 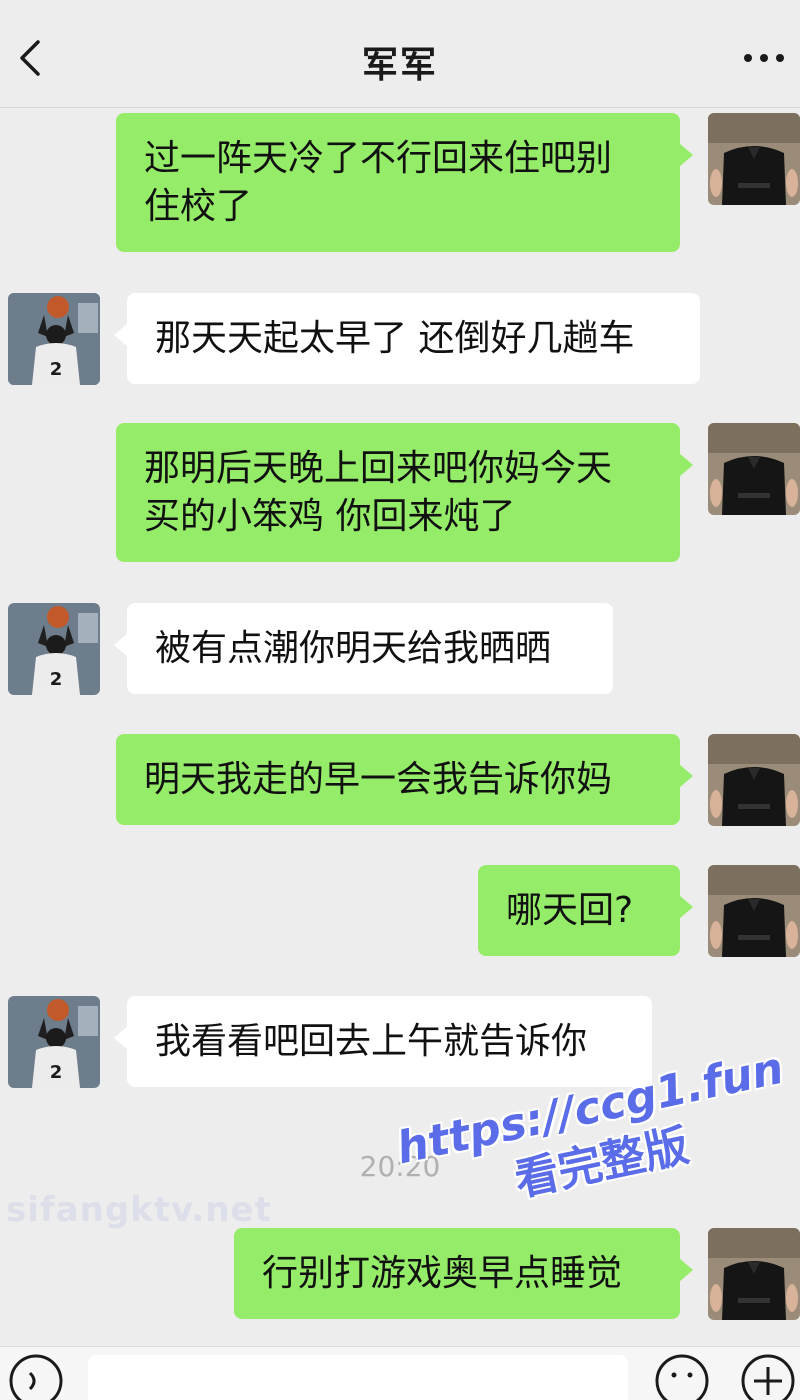 I want to click on message-input, so click(x=358, y=1377).